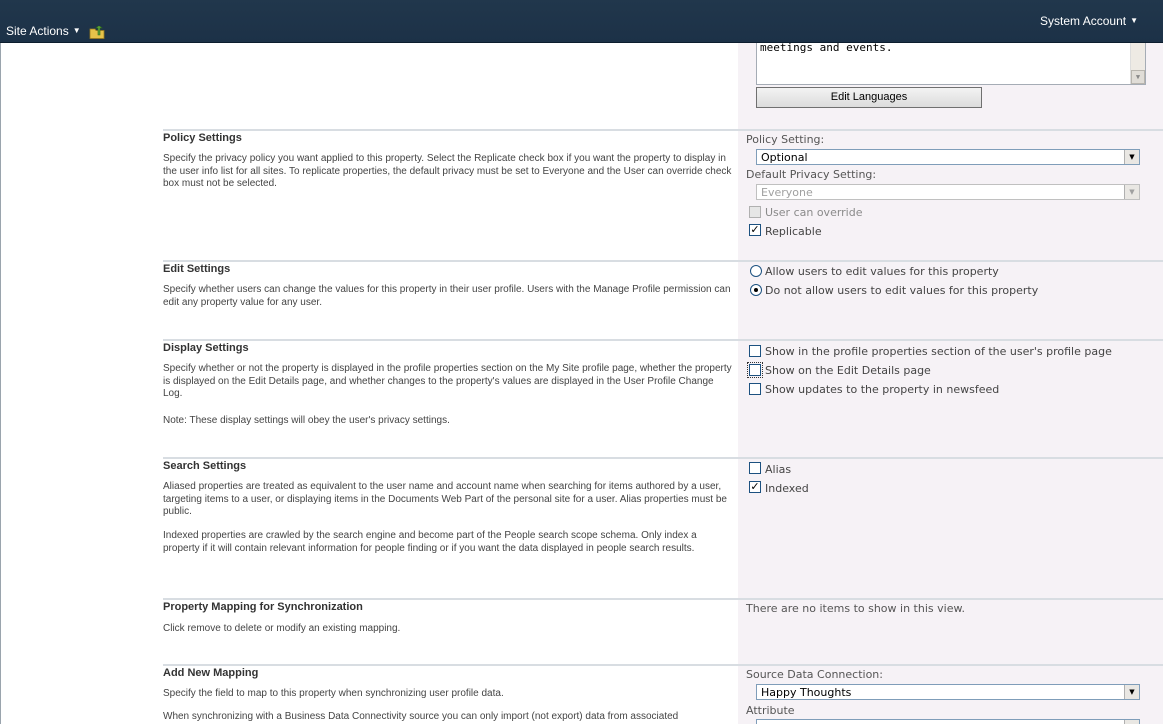 This screenshot has height=724, width=1163. I want to click on top-ribbon-bar: Site Actions ▼ System Account ▼, so click(581, 21).